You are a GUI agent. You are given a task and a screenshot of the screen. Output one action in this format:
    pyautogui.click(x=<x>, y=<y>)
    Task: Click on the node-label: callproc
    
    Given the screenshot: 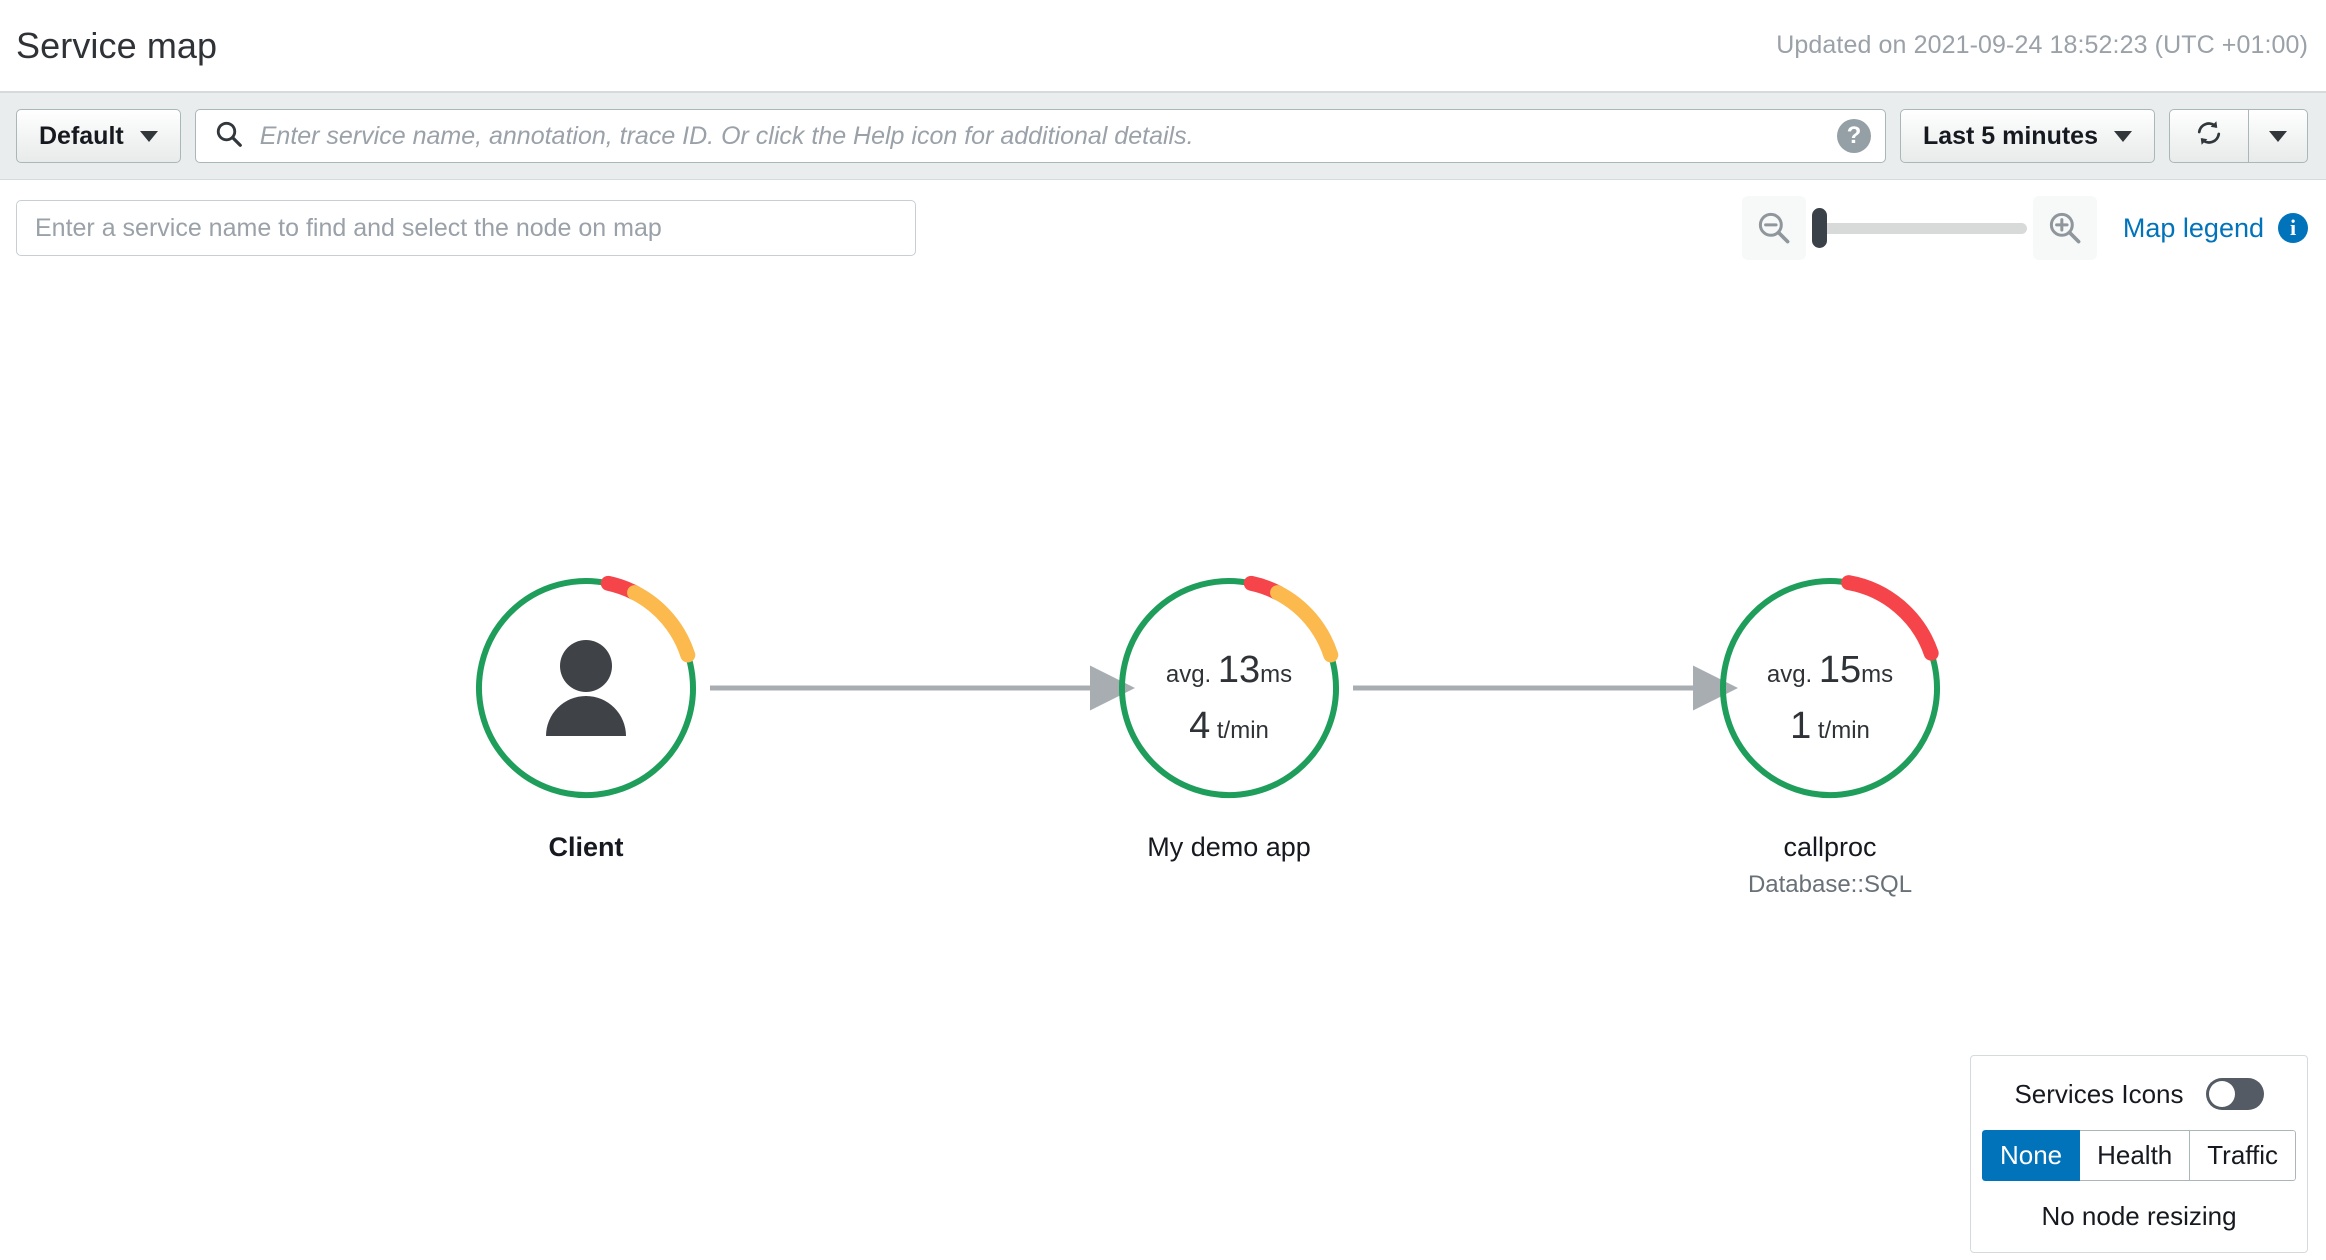 What is the action you would take?
    pyautogui.click(x=1829, y=847)
    